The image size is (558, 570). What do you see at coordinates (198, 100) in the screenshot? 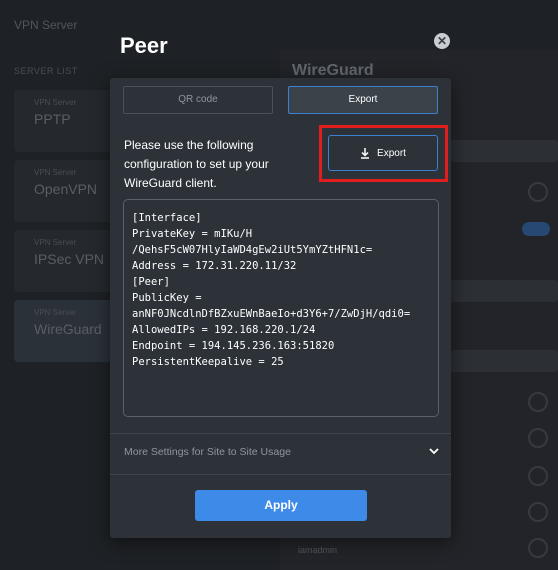
I see `tab-qr-code: QR code` at bounding box center [198, 100].